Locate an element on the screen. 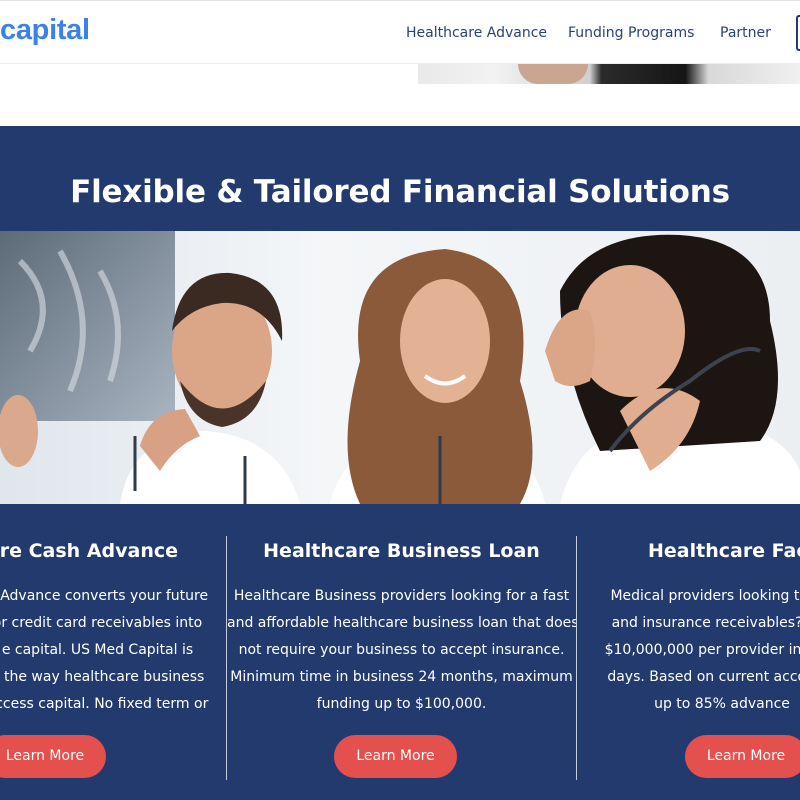 Image resolution: width=800 pixels, height=800 pixels. solutions-title: Flexible & Tailored Financial Solutions is located at coordinates (400, 192).